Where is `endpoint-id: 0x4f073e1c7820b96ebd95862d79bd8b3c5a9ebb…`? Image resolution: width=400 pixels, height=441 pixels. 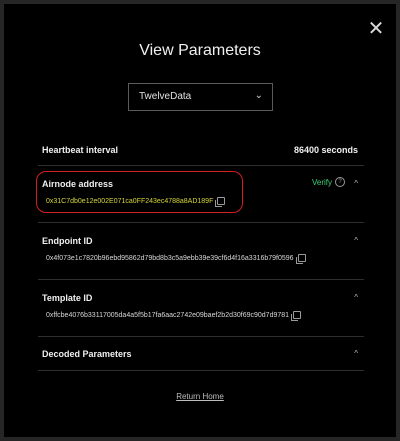
endpoint-id: 0x4f073e1c7820b96ebd95862d79bd8b3c5a9ebb… is located at coordinates (176, 259).